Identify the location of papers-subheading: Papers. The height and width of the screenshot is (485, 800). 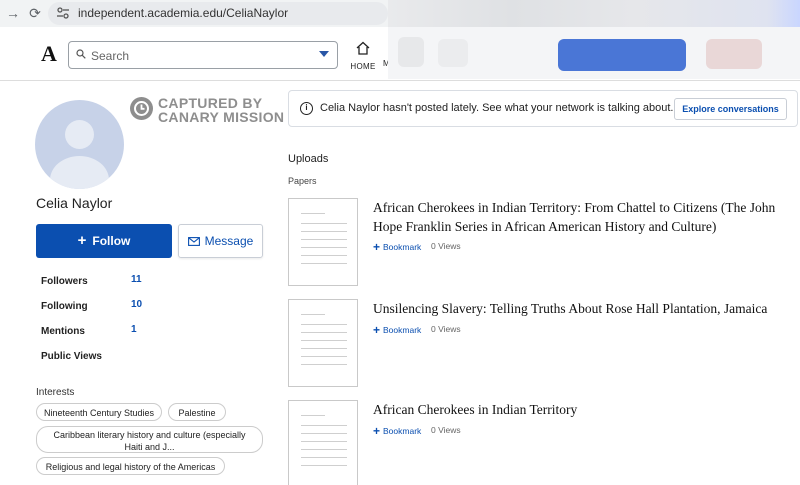
(302, 181).